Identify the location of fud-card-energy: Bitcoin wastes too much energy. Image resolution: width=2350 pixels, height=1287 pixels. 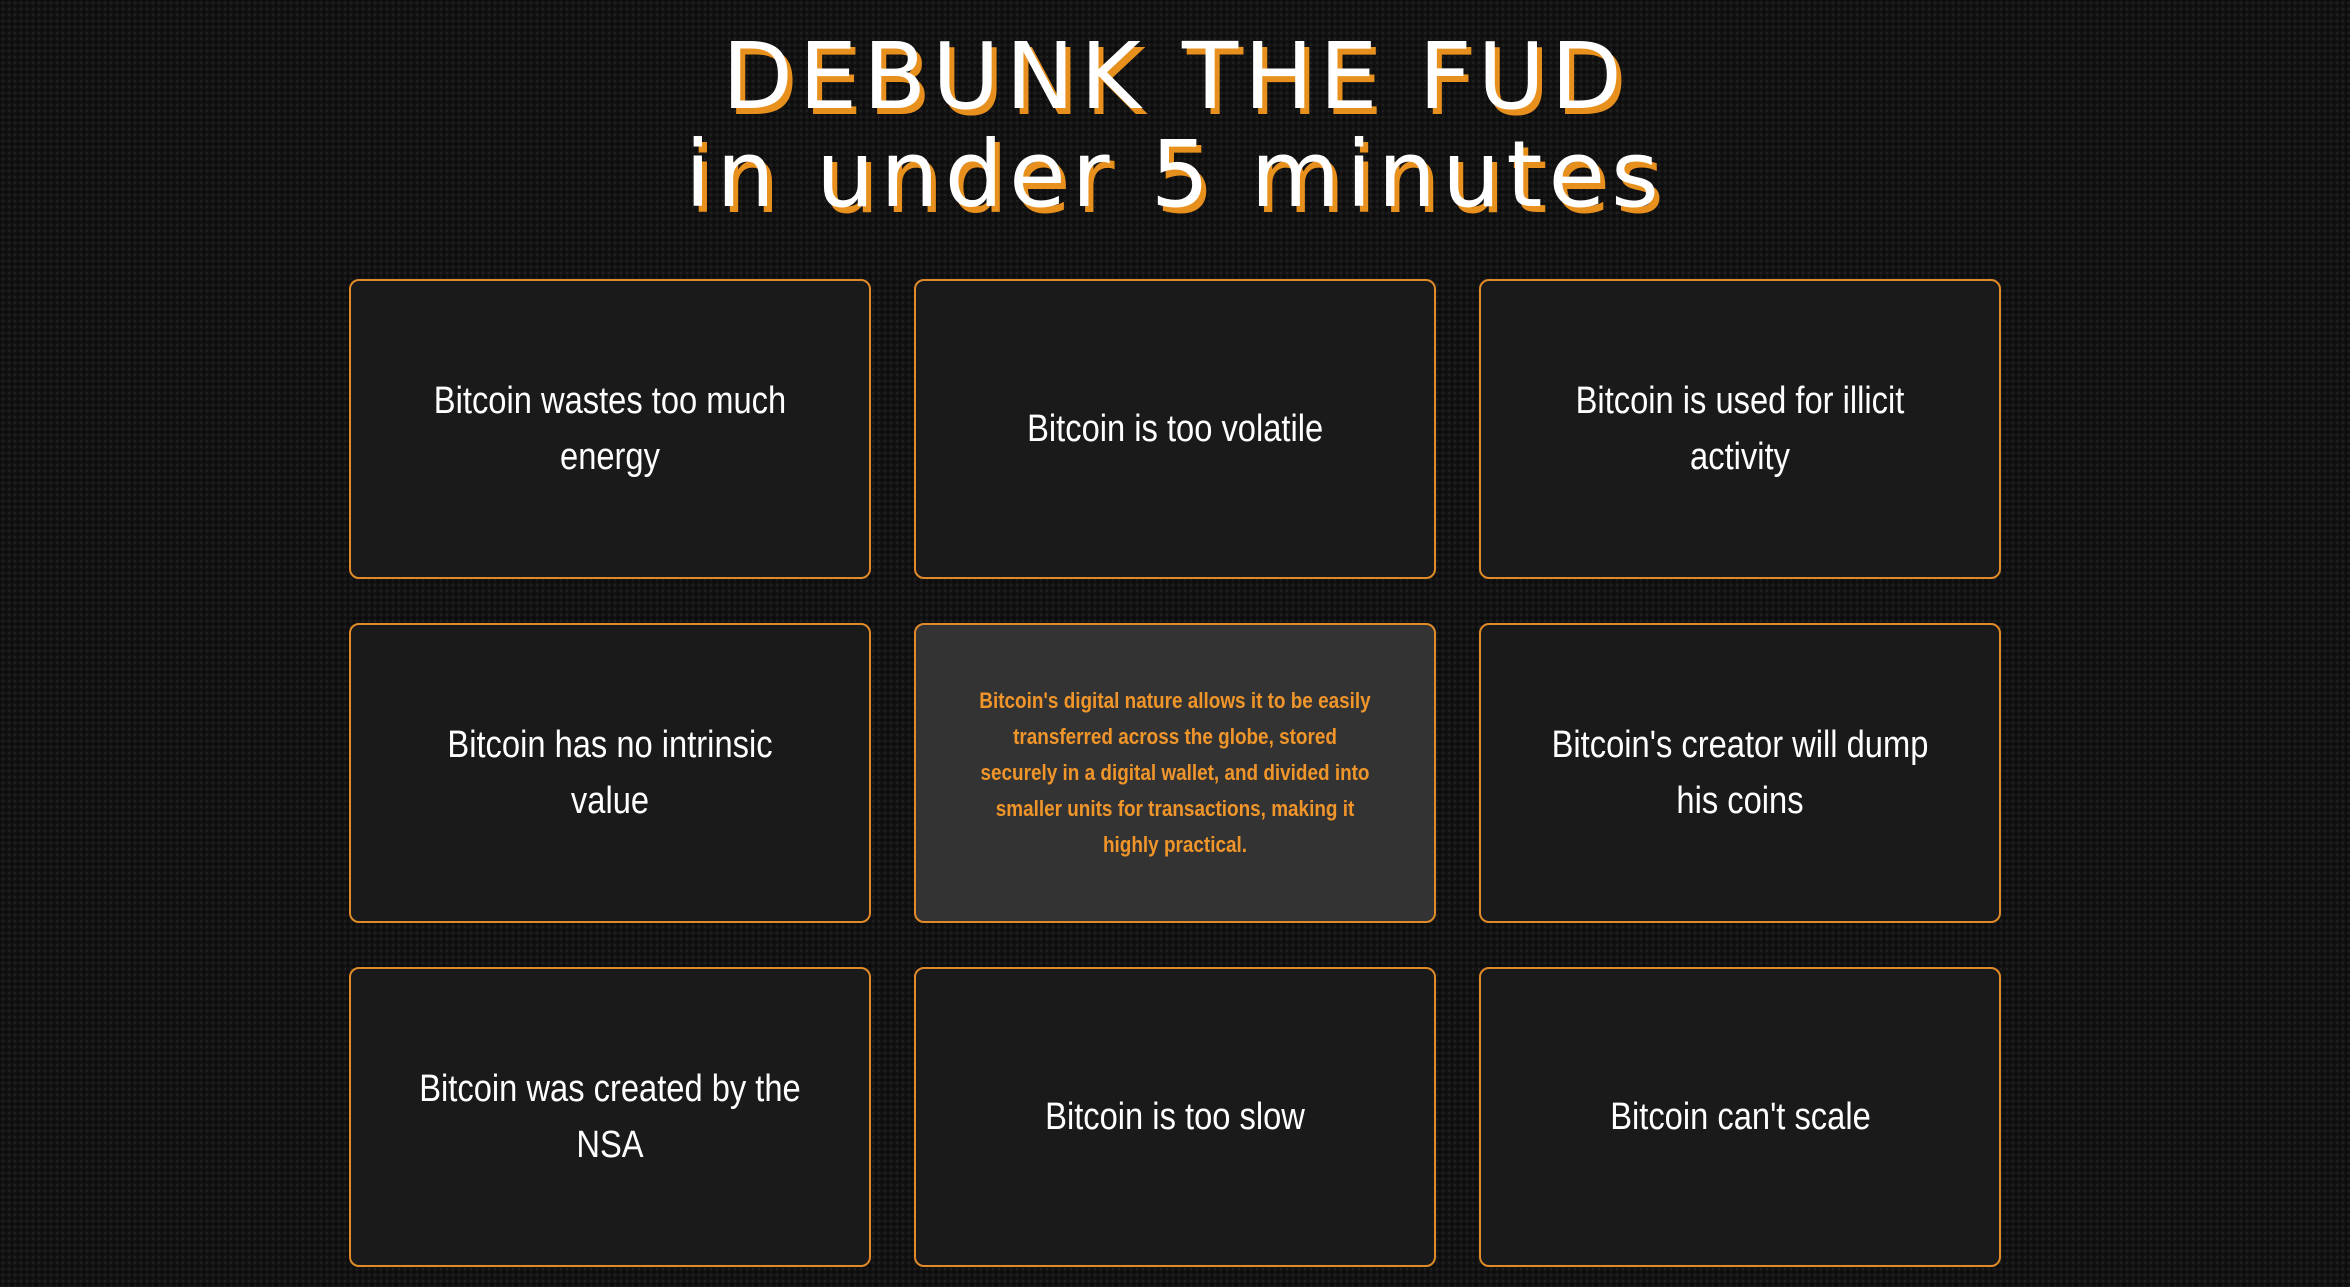
(610, 429).